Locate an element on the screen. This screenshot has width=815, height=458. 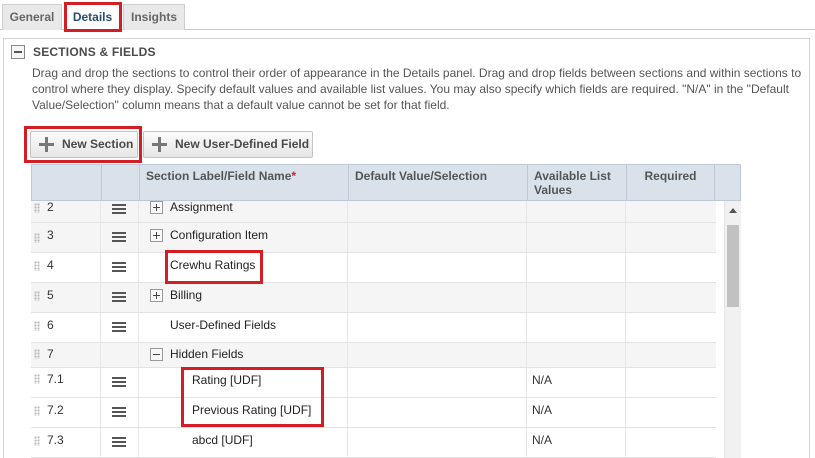
new-udf-button: New User-Defined Field is located at coordinates (228, 144).